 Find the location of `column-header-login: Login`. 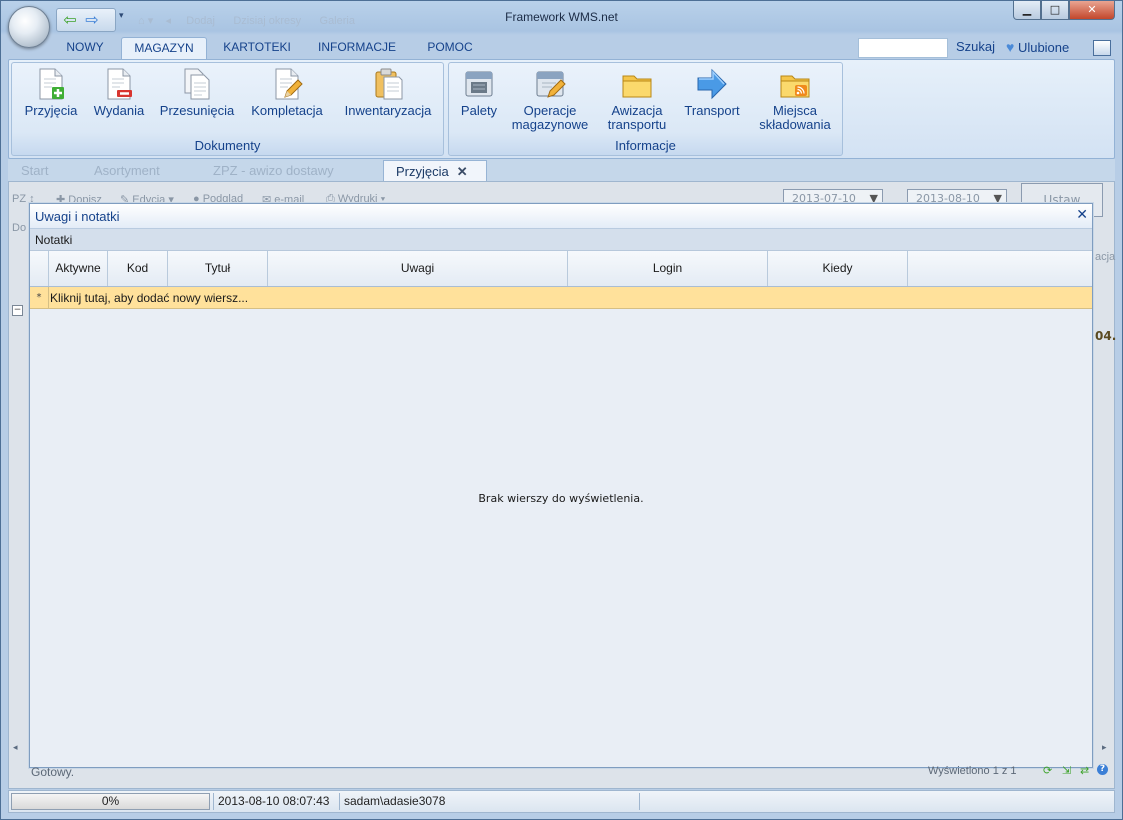

column-header-login: Login is located at coordinates (668, 268).